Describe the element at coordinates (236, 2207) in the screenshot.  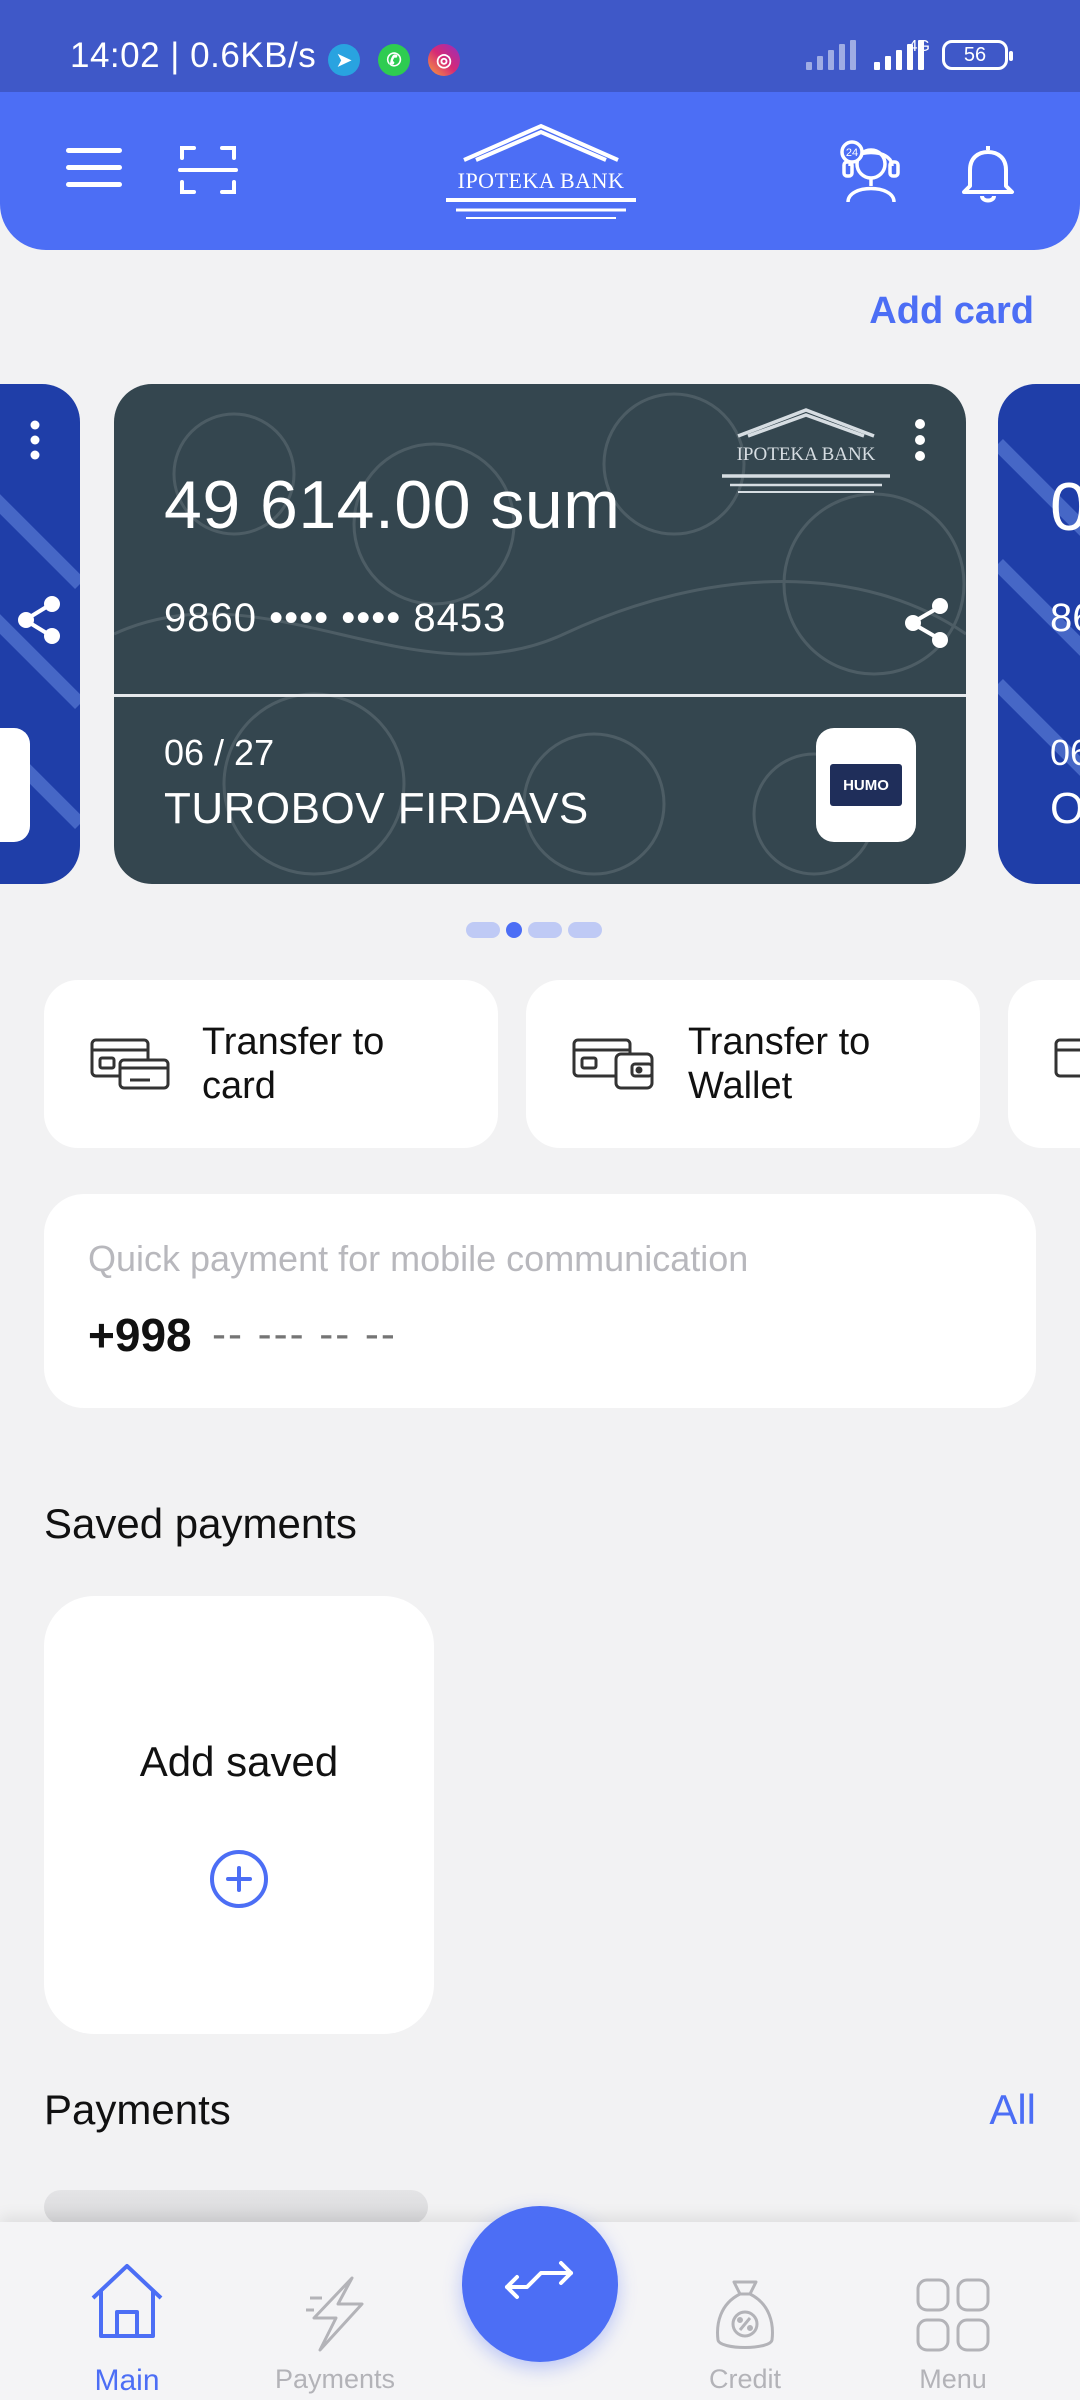
I see `loading-skeleton` at that location.